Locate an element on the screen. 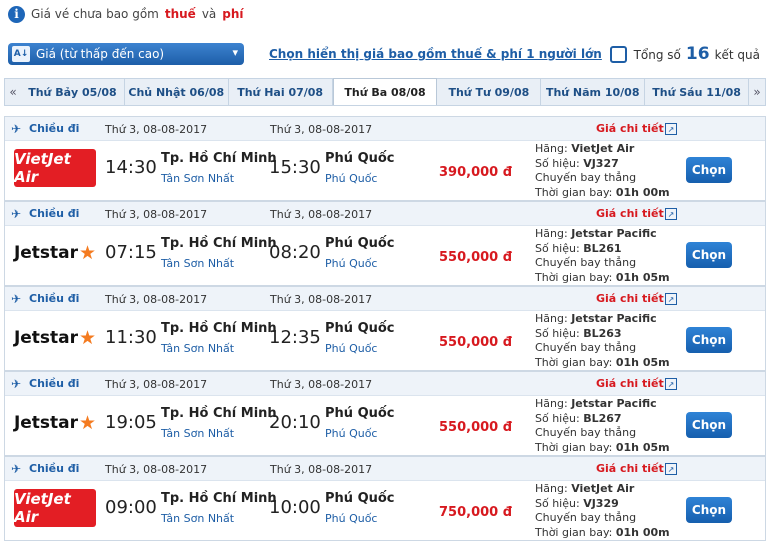  tab-date-5: Thứ Năm 10/08 is located at coordinates (593, 92).